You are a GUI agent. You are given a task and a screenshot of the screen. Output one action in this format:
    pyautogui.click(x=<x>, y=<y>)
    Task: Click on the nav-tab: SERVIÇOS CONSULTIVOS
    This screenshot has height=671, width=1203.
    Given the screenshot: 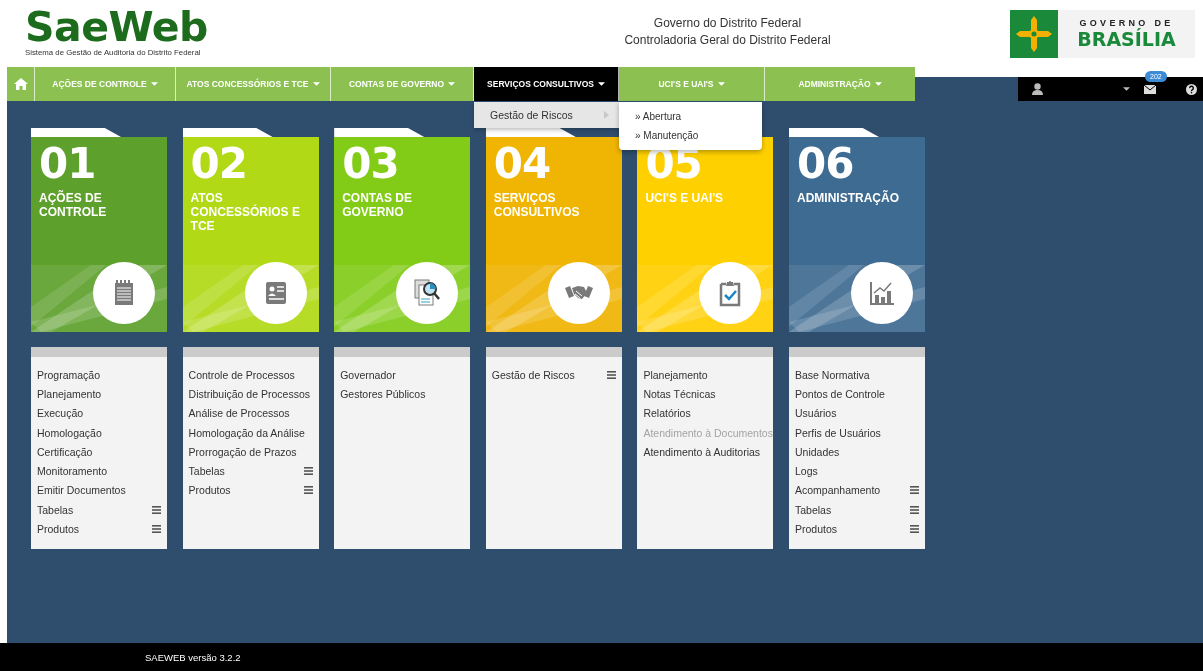 What is the action you would take?
    pyautogui.click(x=546, y=84)
    